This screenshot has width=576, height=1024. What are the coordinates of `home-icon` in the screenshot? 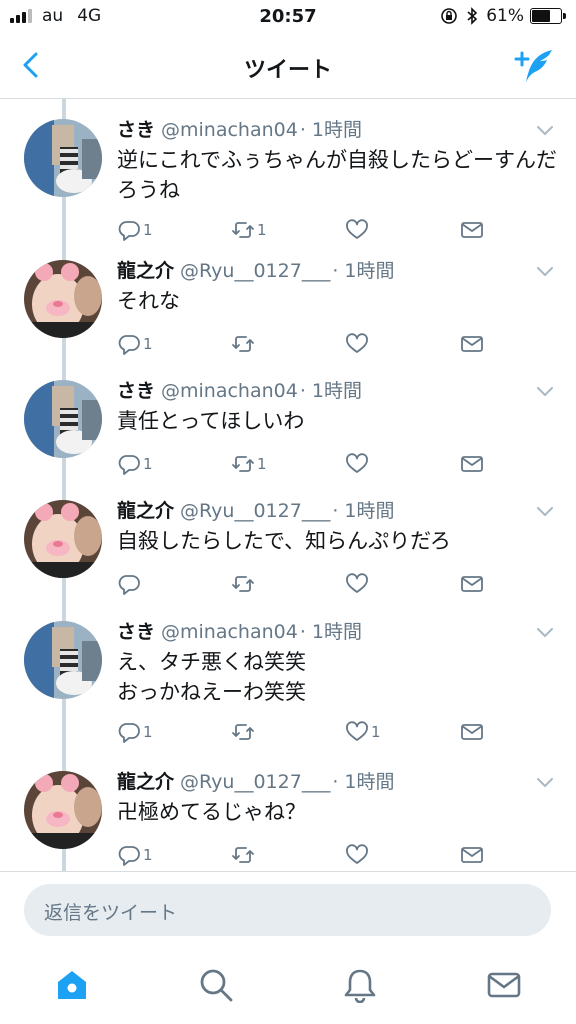 It's located at (72, 985).